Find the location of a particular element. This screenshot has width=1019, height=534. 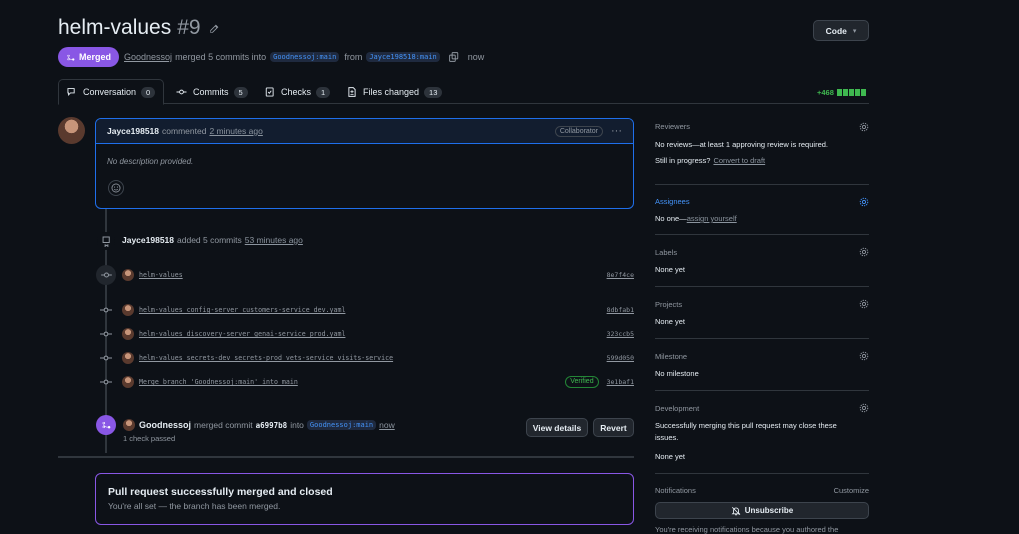

head-branch: Jayce198518:main is located at coordinates (403, 57).